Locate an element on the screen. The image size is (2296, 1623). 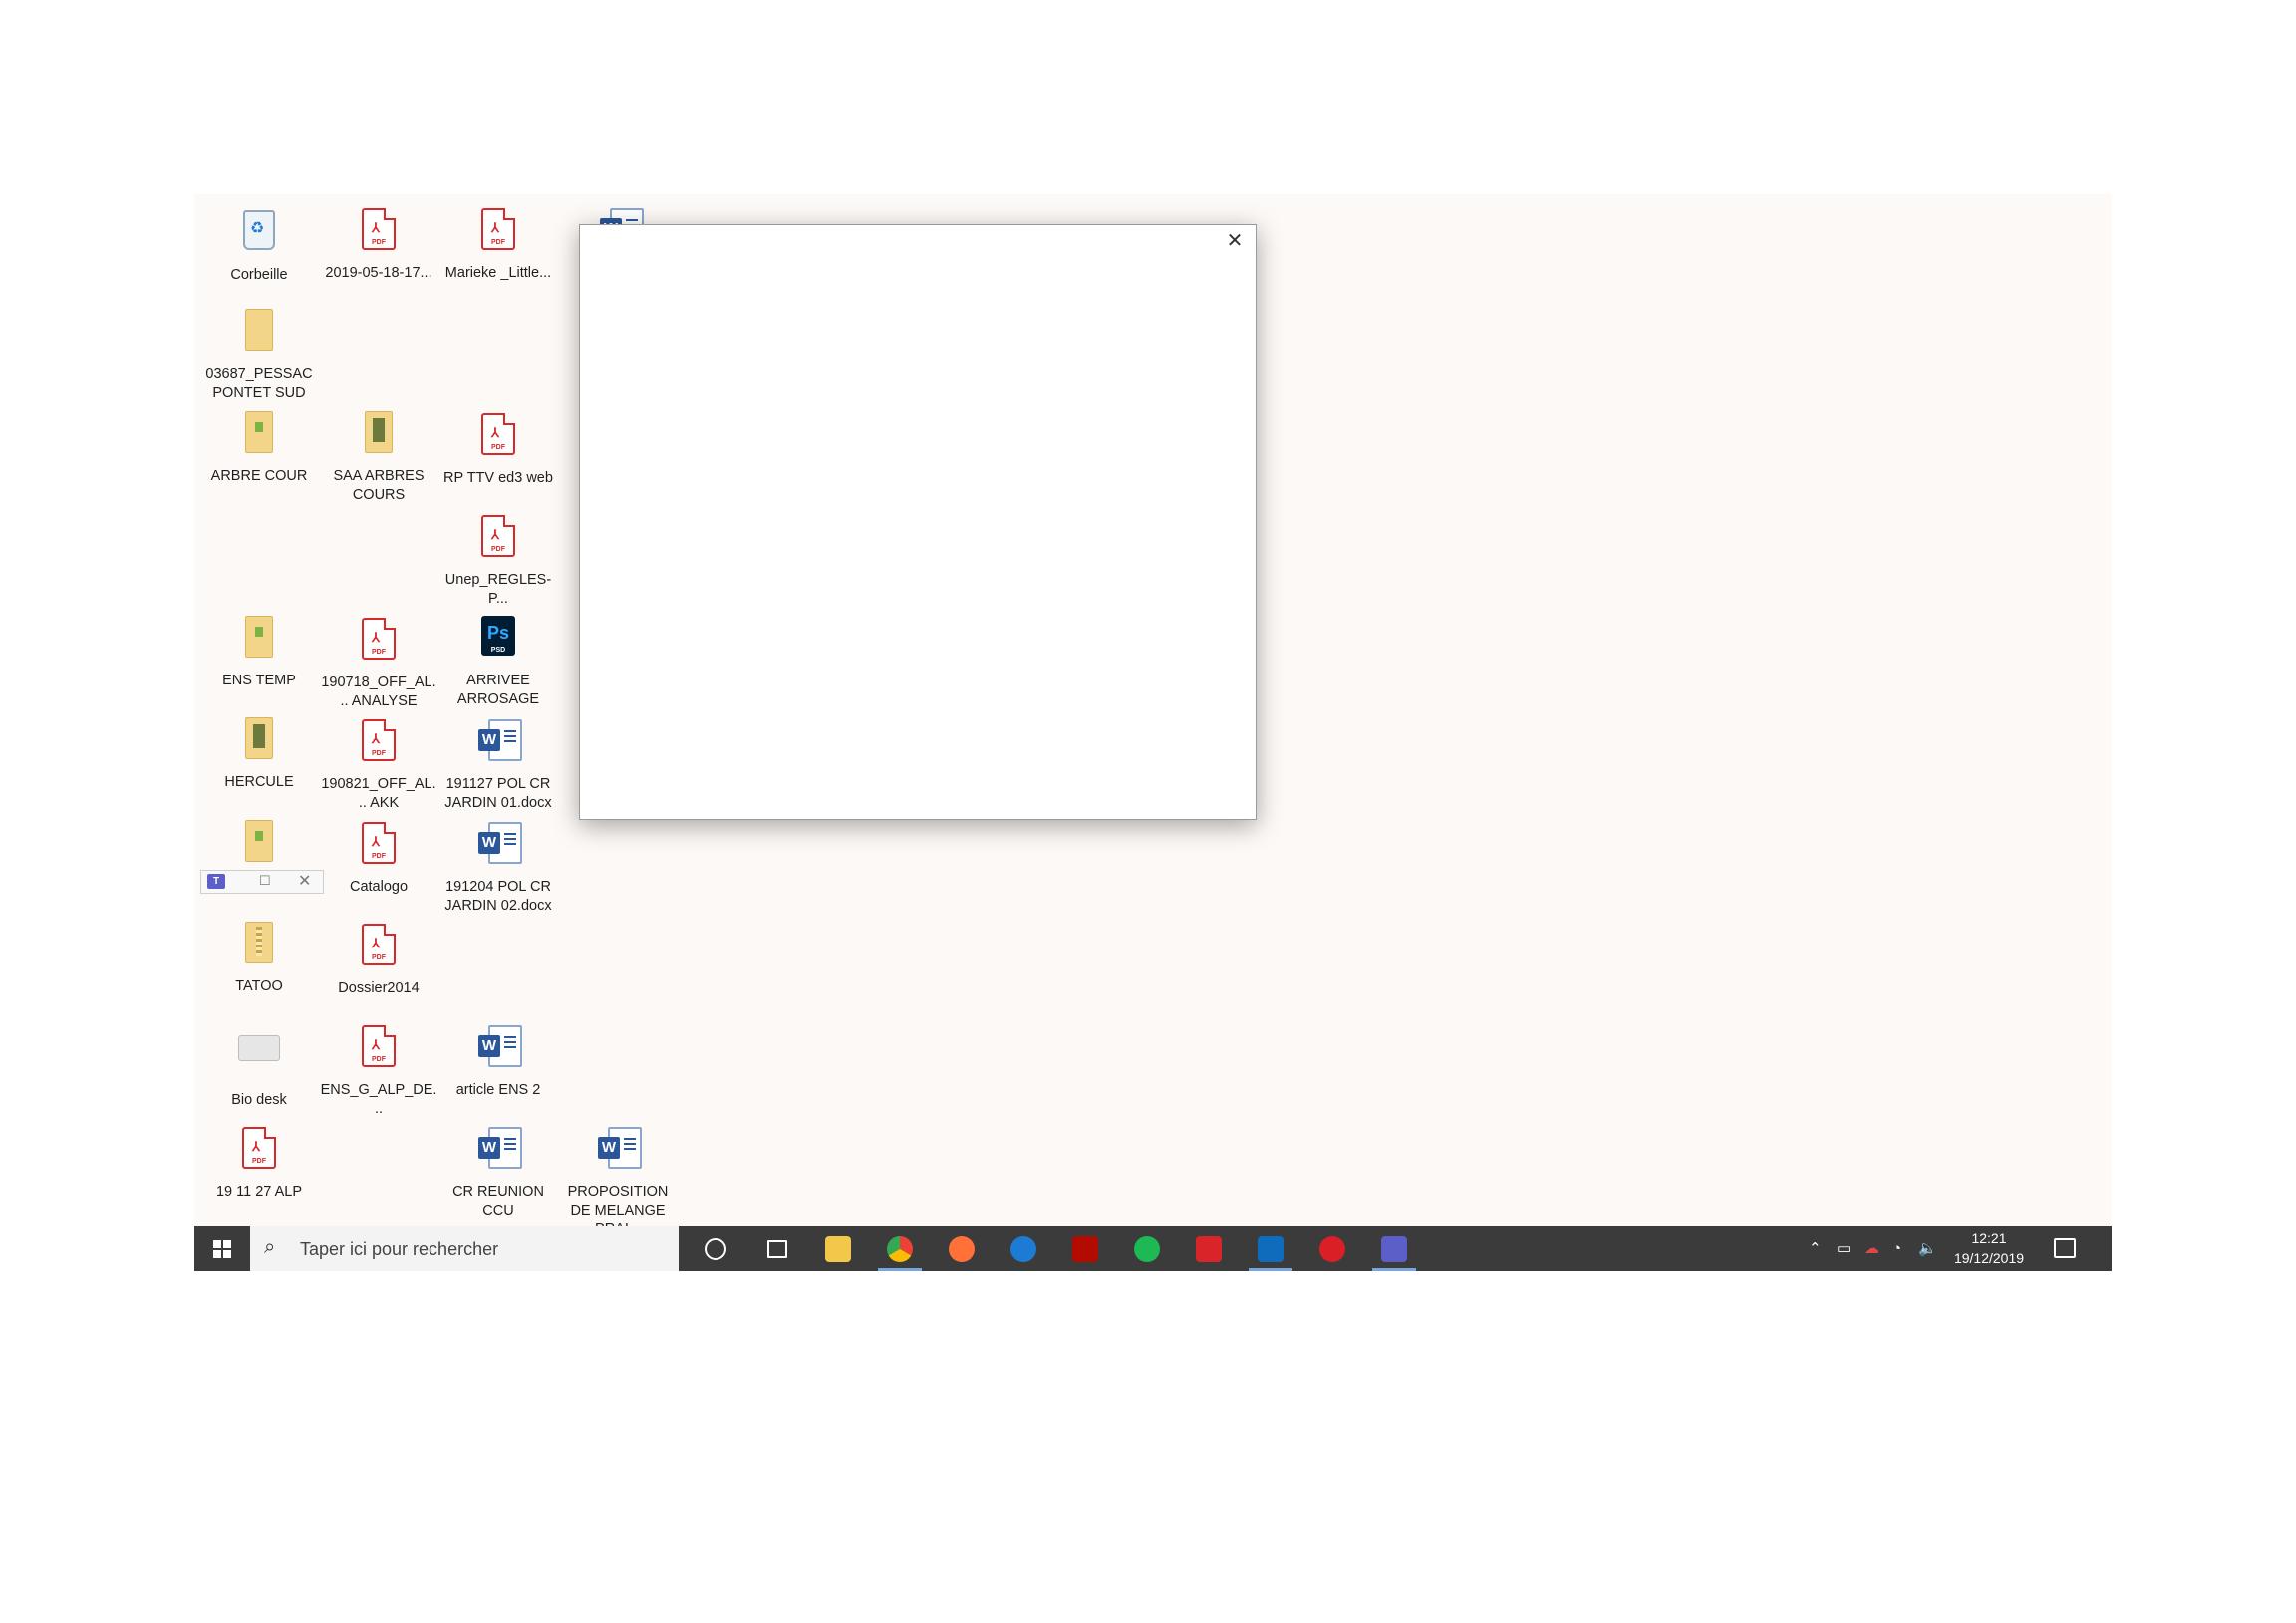
desktop-item: SAA ARBRES COURS is located at coordinates (378, 457).